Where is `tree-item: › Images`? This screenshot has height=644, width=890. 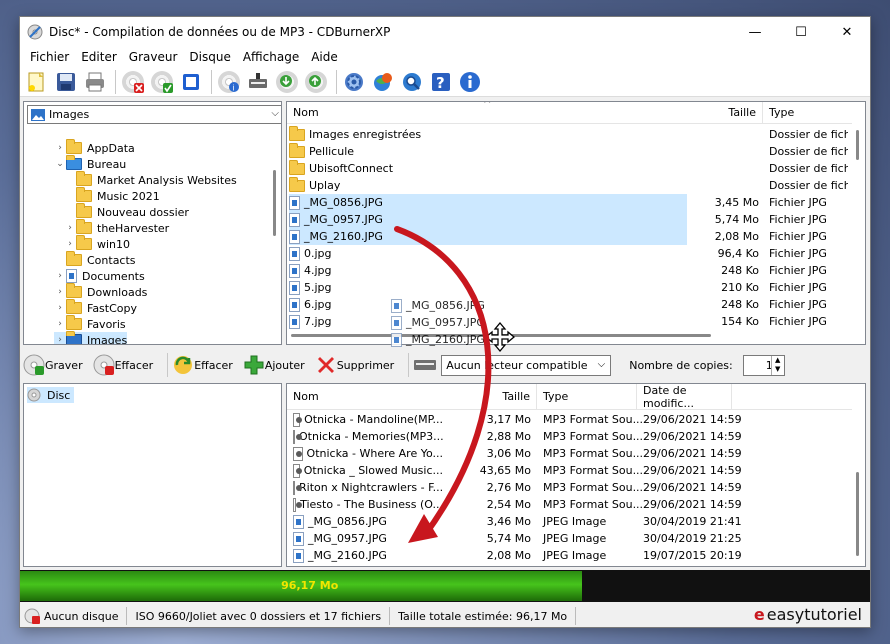 tree-item: › Images is located at coordinates (91, 337).